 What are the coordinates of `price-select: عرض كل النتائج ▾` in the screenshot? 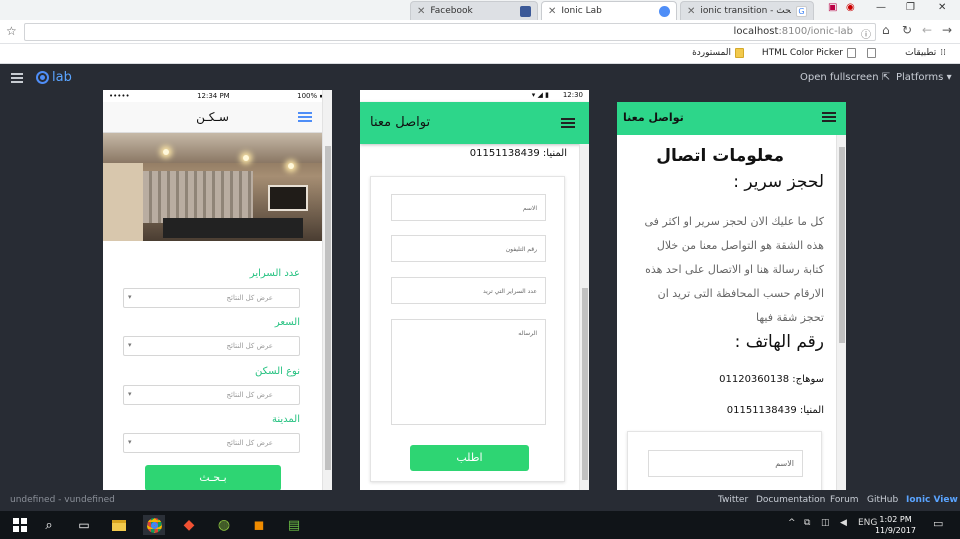 It's located at (211, 346).